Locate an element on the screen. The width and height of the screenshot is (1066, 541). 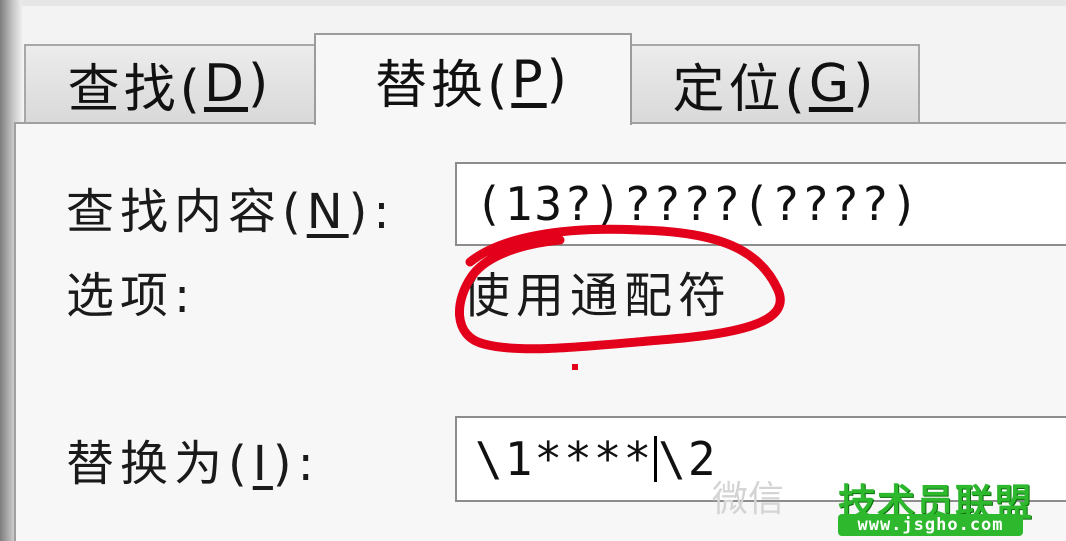
tab-find: 查找(D) is located at coordinates (170, 83).